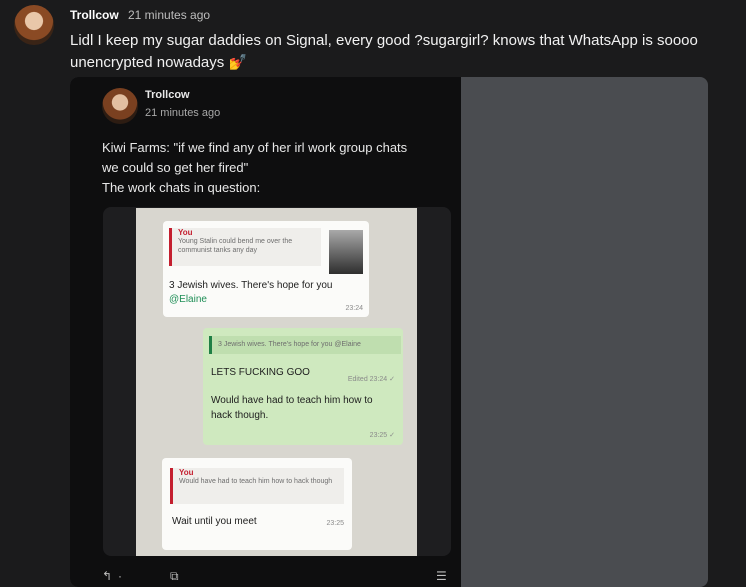  Describe the element at coordinates (174, 576) in the screenshot. I see `copy-icon: ⧉` at that location.